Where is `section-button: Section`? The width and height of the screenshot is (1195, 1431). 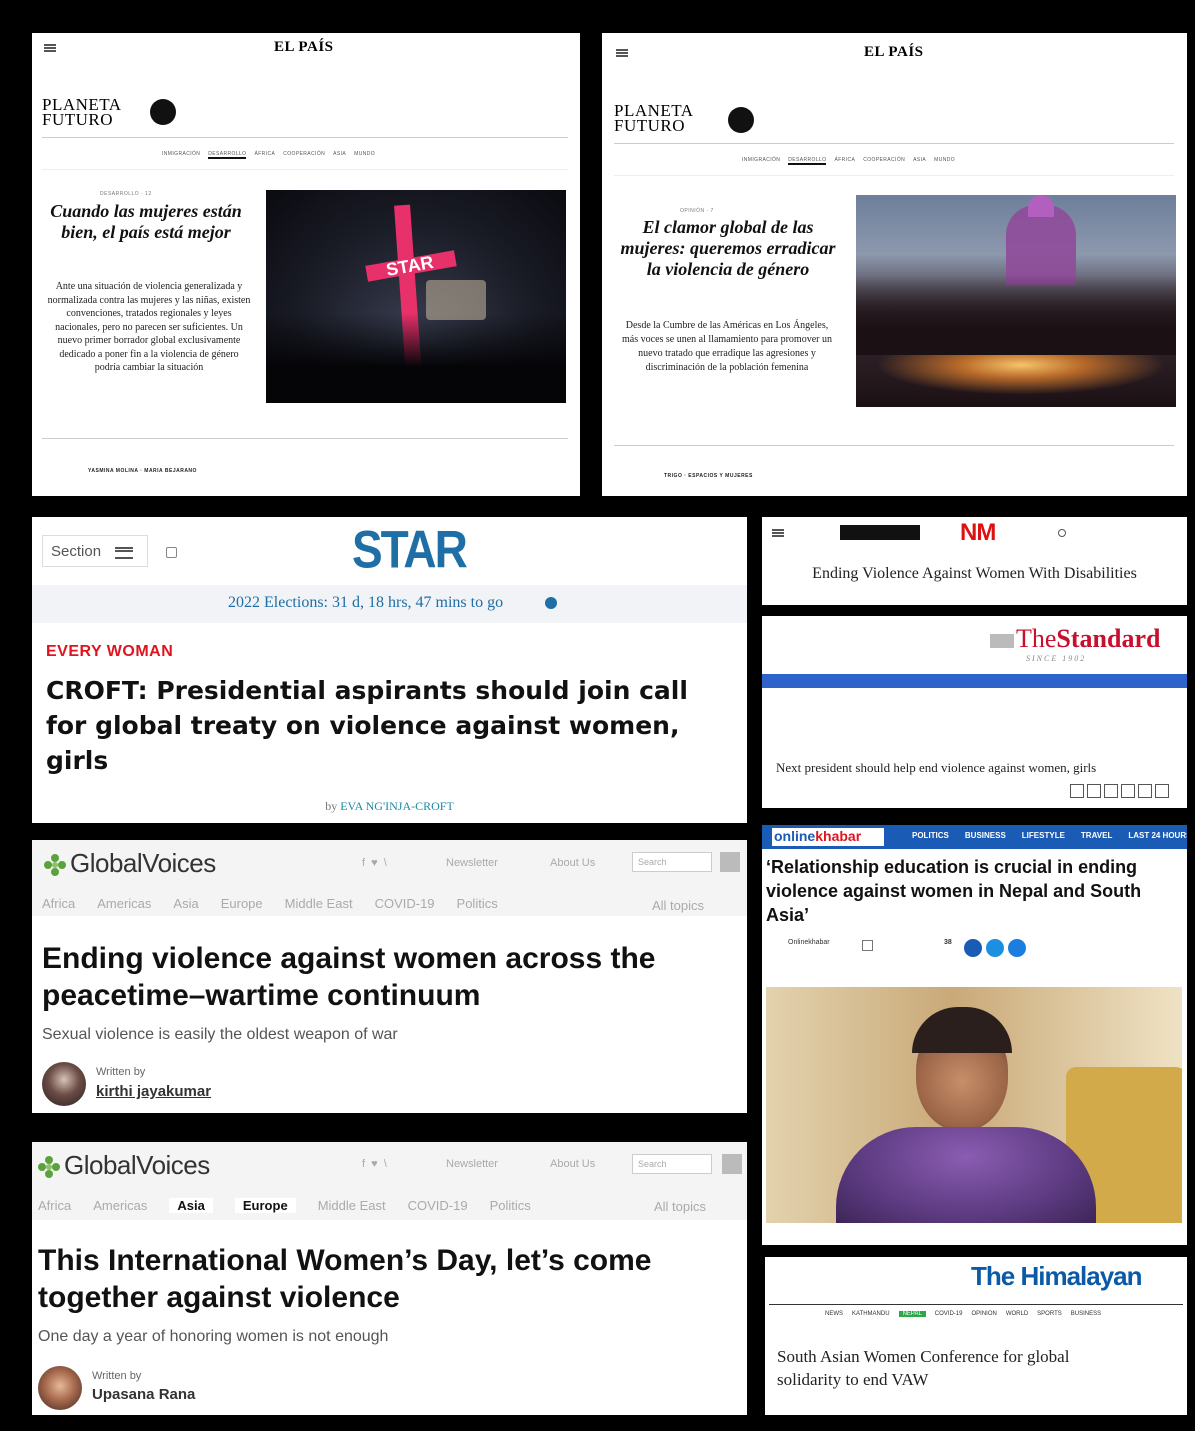
section-button: Section is located at coordinates (95, 551).